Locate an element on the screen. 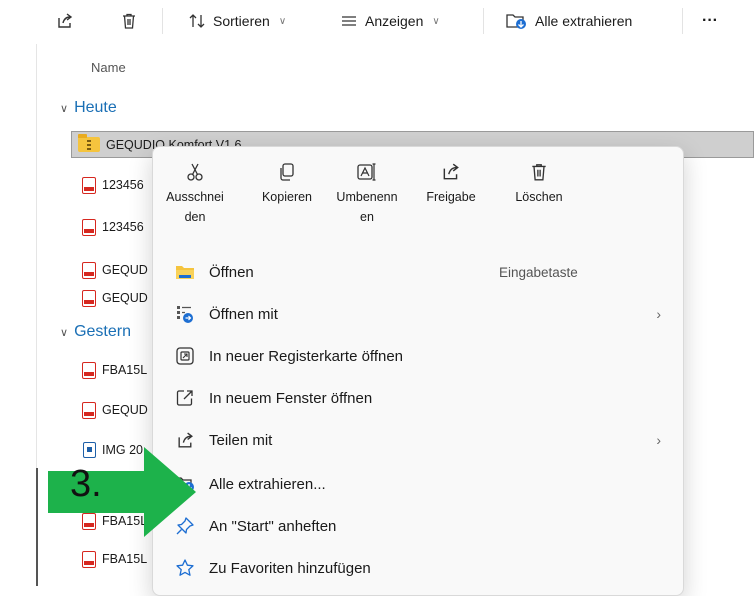  share-quick-button: Freigabe is located at coordinates (451, 183).